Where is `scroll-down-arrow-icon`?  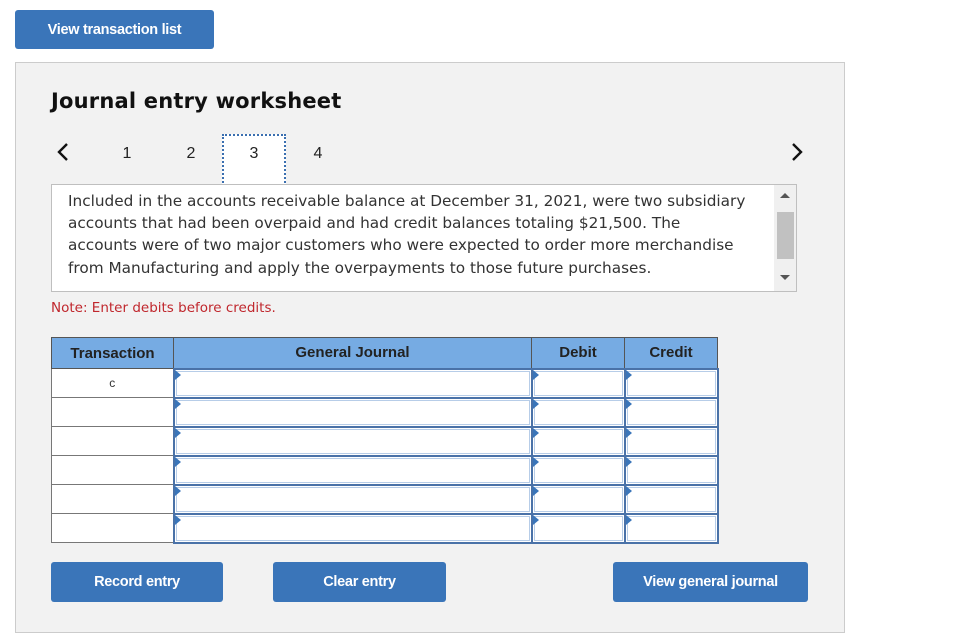
scroll-down-arrow-icon is located at coordinates (785, 277).